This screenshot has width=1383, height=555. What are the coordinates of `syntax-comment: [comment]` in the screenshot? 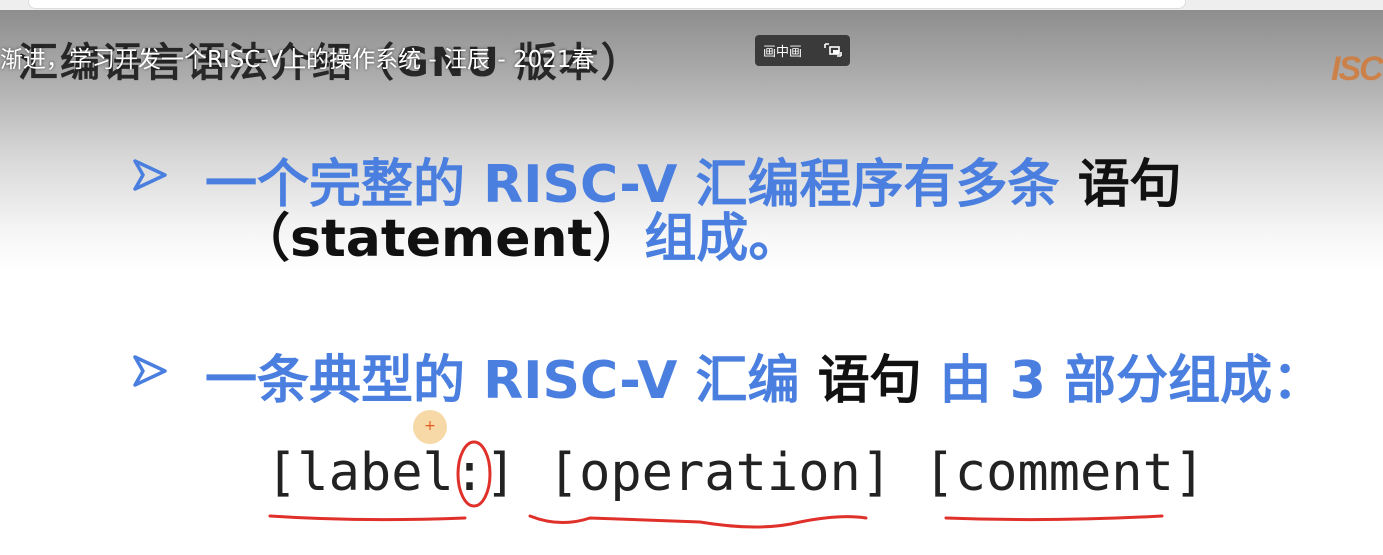 It's located at (1064, 473).